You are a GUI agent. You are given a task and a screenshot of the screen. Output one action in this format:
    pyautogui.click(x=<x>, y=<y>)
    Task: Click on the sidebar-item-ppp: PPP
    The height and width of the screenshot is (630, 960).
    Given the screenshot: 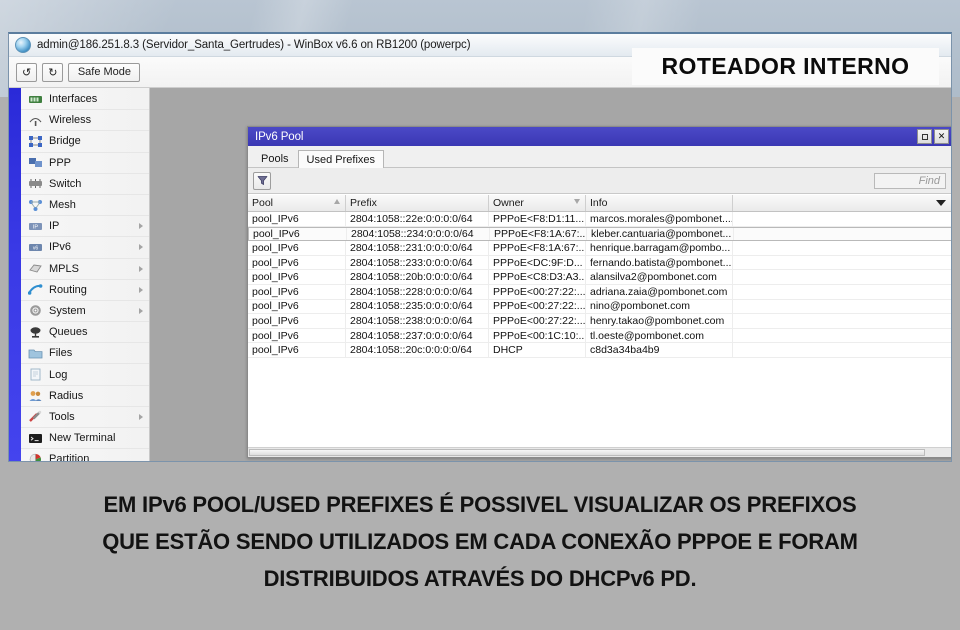 What is the action you would take?
    pyautogui.click(x=85, y=163)
    